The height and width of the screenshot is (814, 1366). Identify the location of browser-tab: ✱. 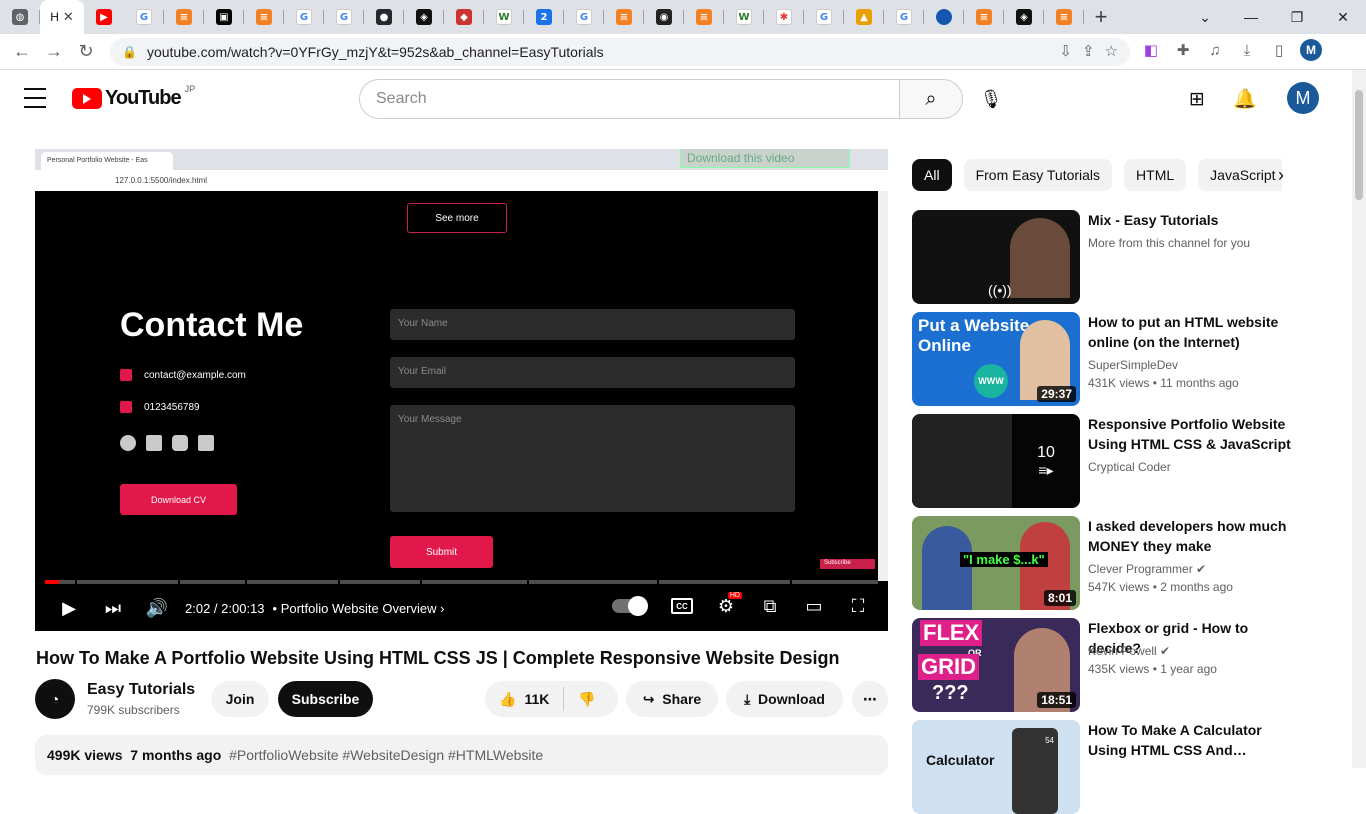
(784, 17).